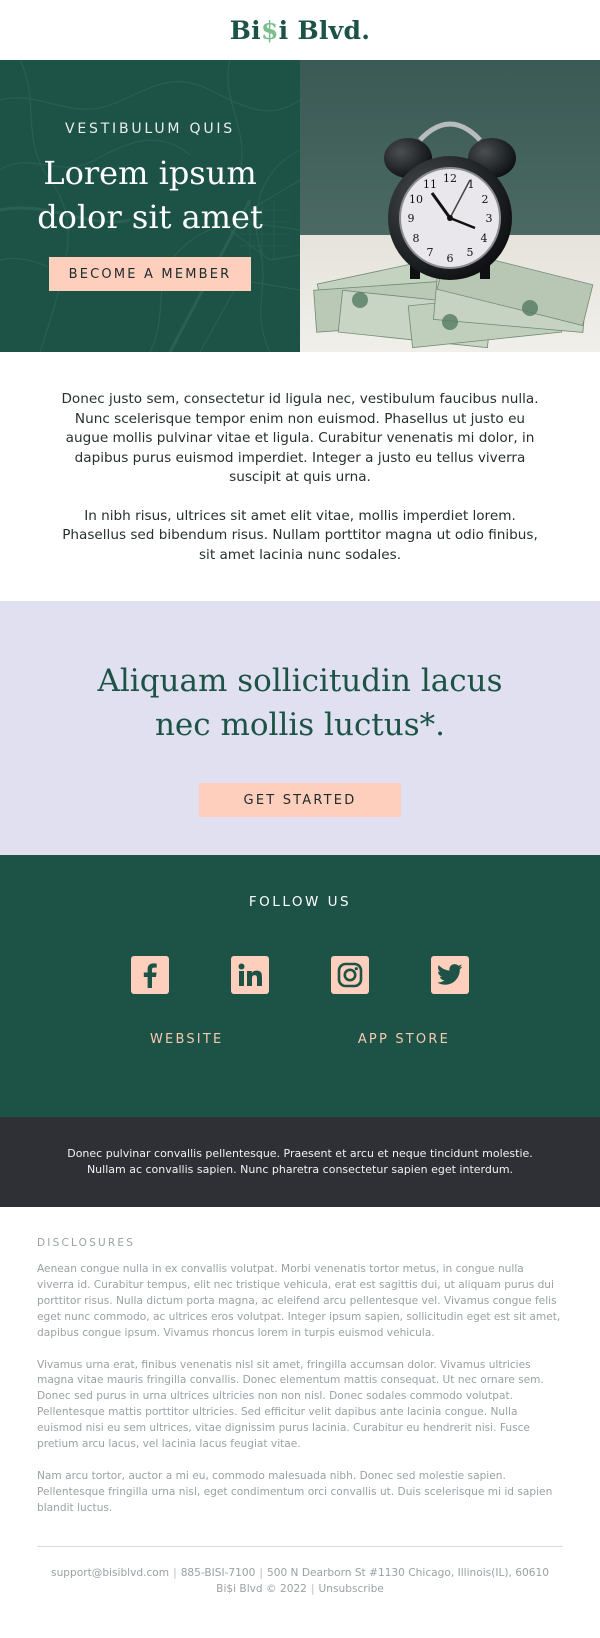 The width and height of the screenshot is (600, 1638). I want to click on svg-text: 11, so click(430, 184).